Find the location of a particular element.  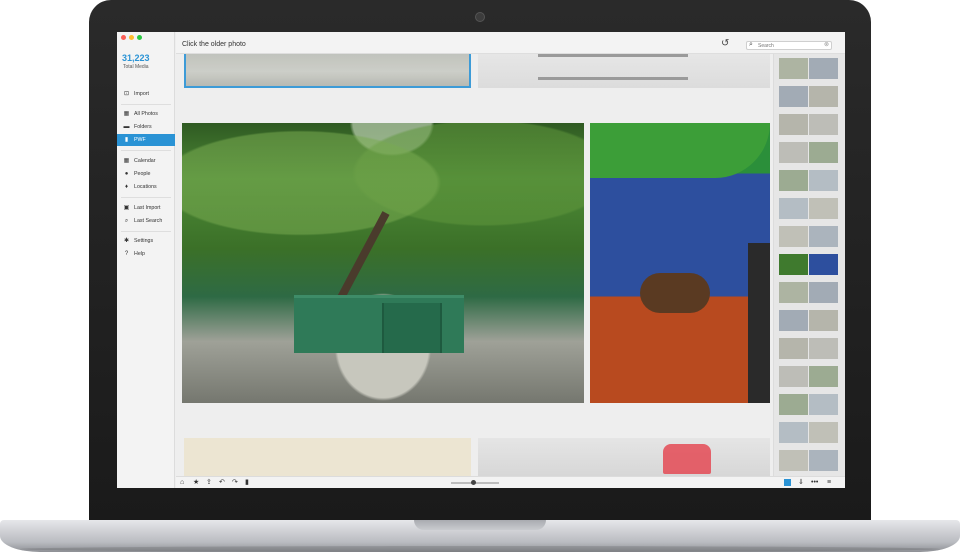

sidebar-item-settings: ✱ Settings is located at coordinates (146, 241).